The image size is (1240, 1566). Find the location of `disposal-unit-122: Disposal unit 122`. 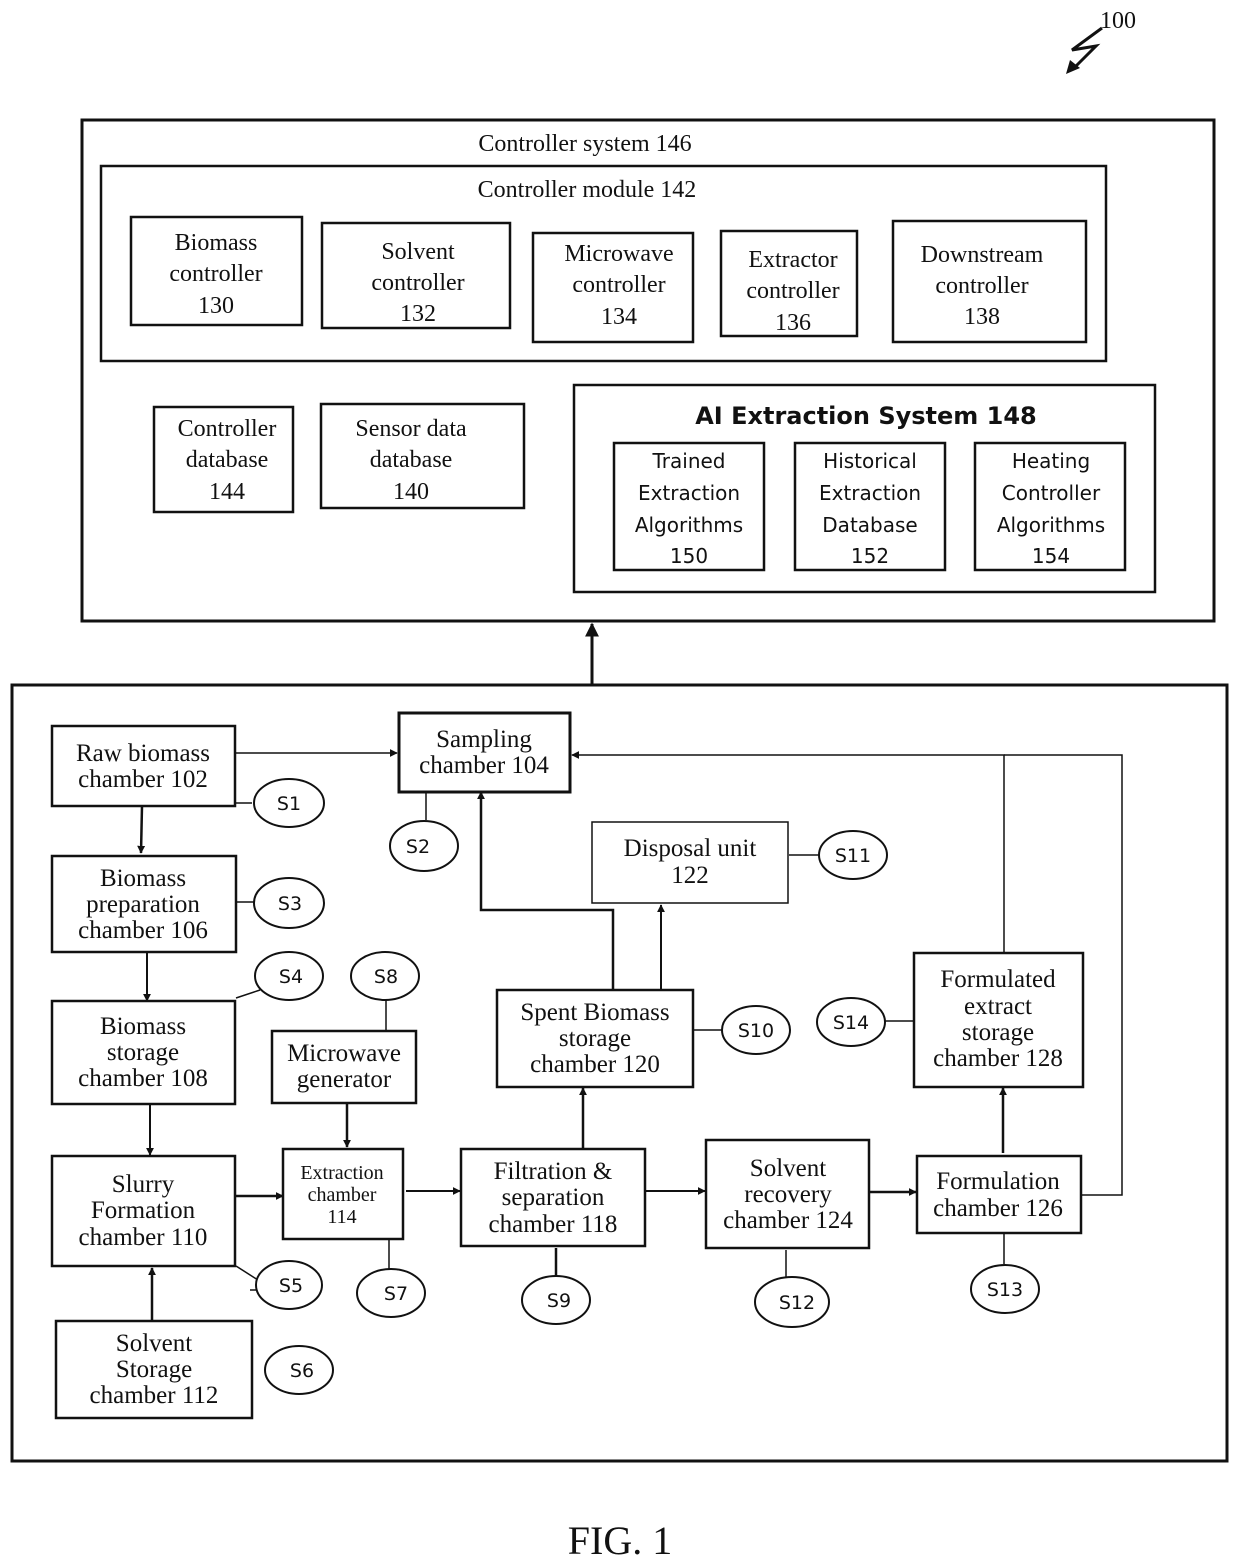

disposal-unit-122: Disposal unit 122 is located at coordinates (690, 862).